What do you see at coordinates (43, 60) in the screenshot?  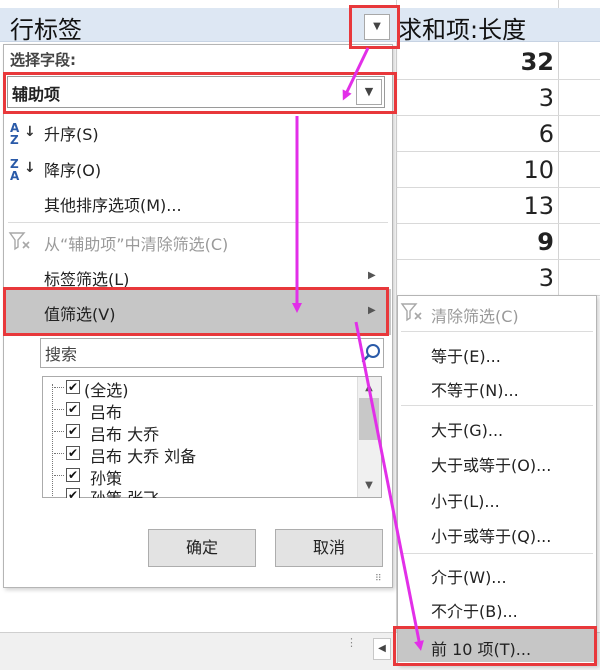 I see `select-field-label: 选择字段:` at bounding box center [43, 60].